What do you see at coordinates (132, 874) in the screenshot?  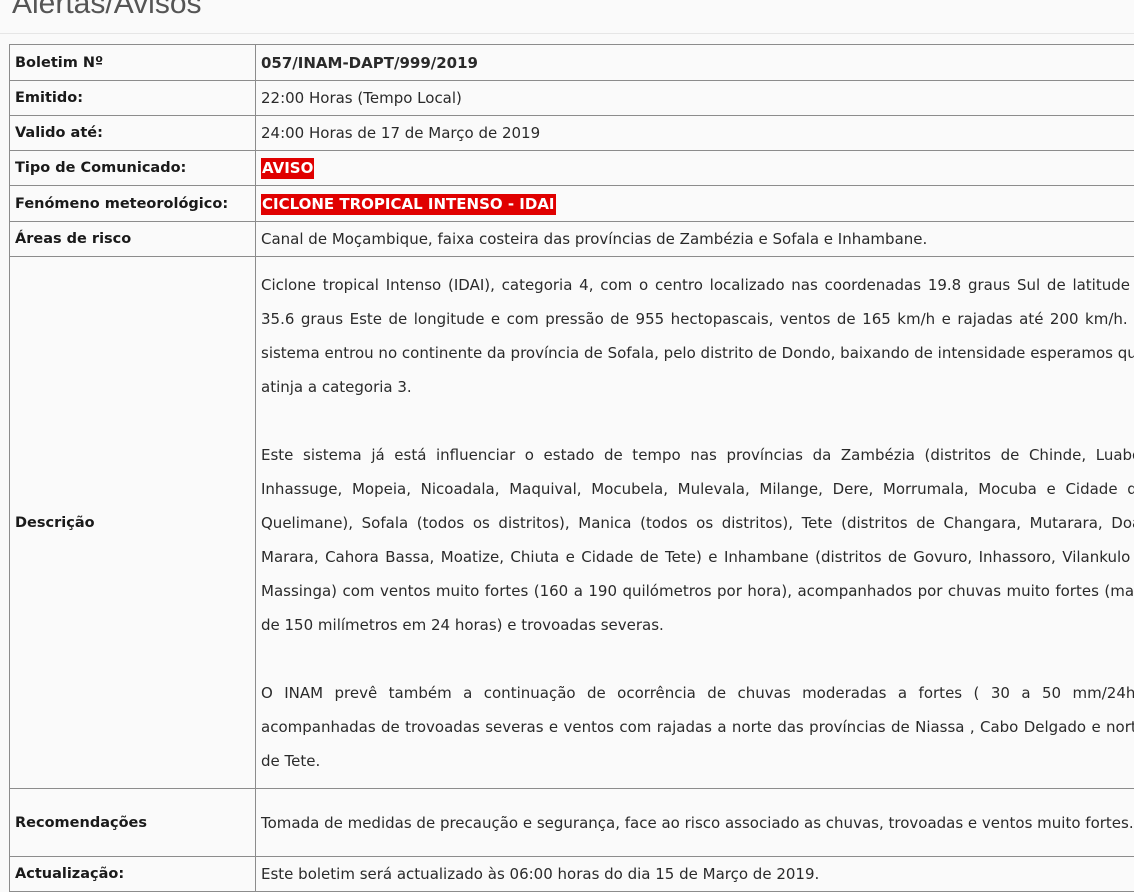 I see `label-update: Actualização:` at bounding box center [132, 874].